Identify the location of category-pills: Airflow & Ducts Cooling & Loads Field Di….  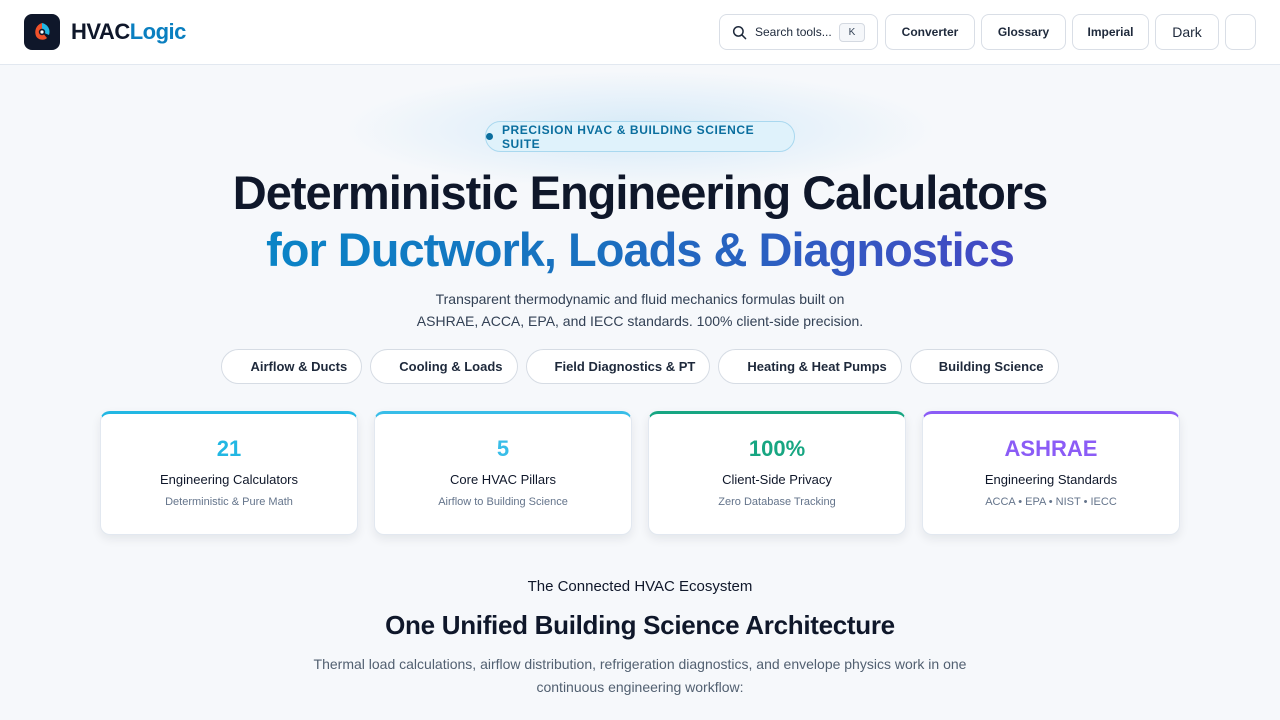
(640, 366).